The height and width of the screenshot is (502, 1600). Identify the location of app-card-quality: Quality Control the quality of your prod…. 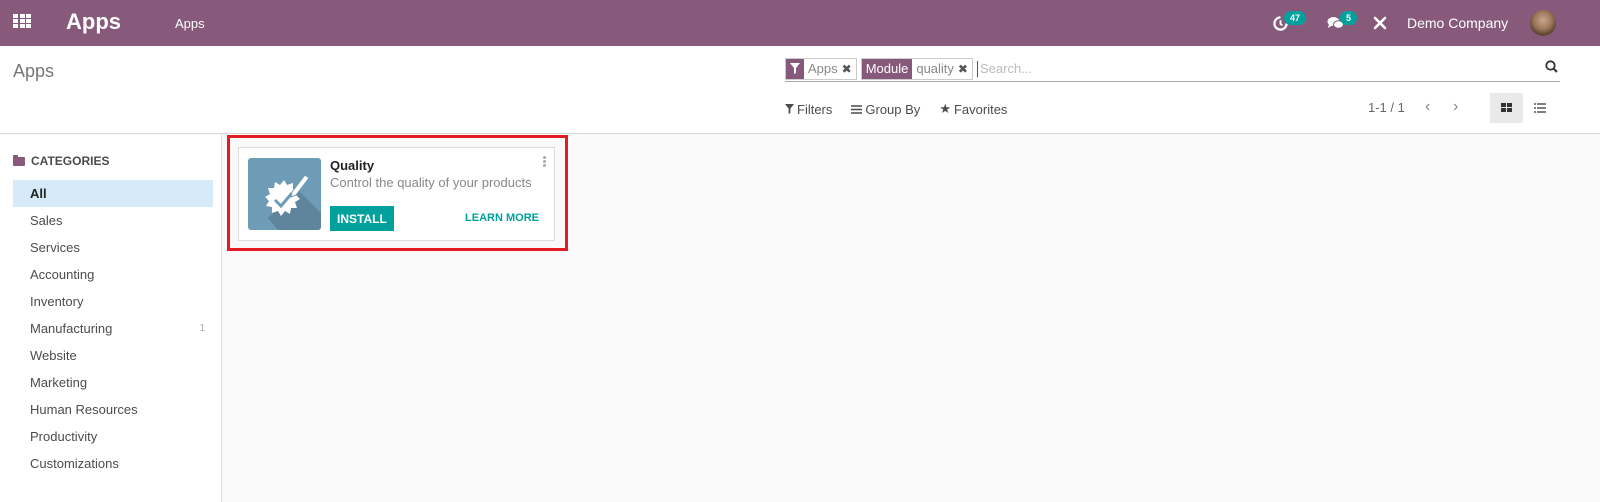
(396, 194).